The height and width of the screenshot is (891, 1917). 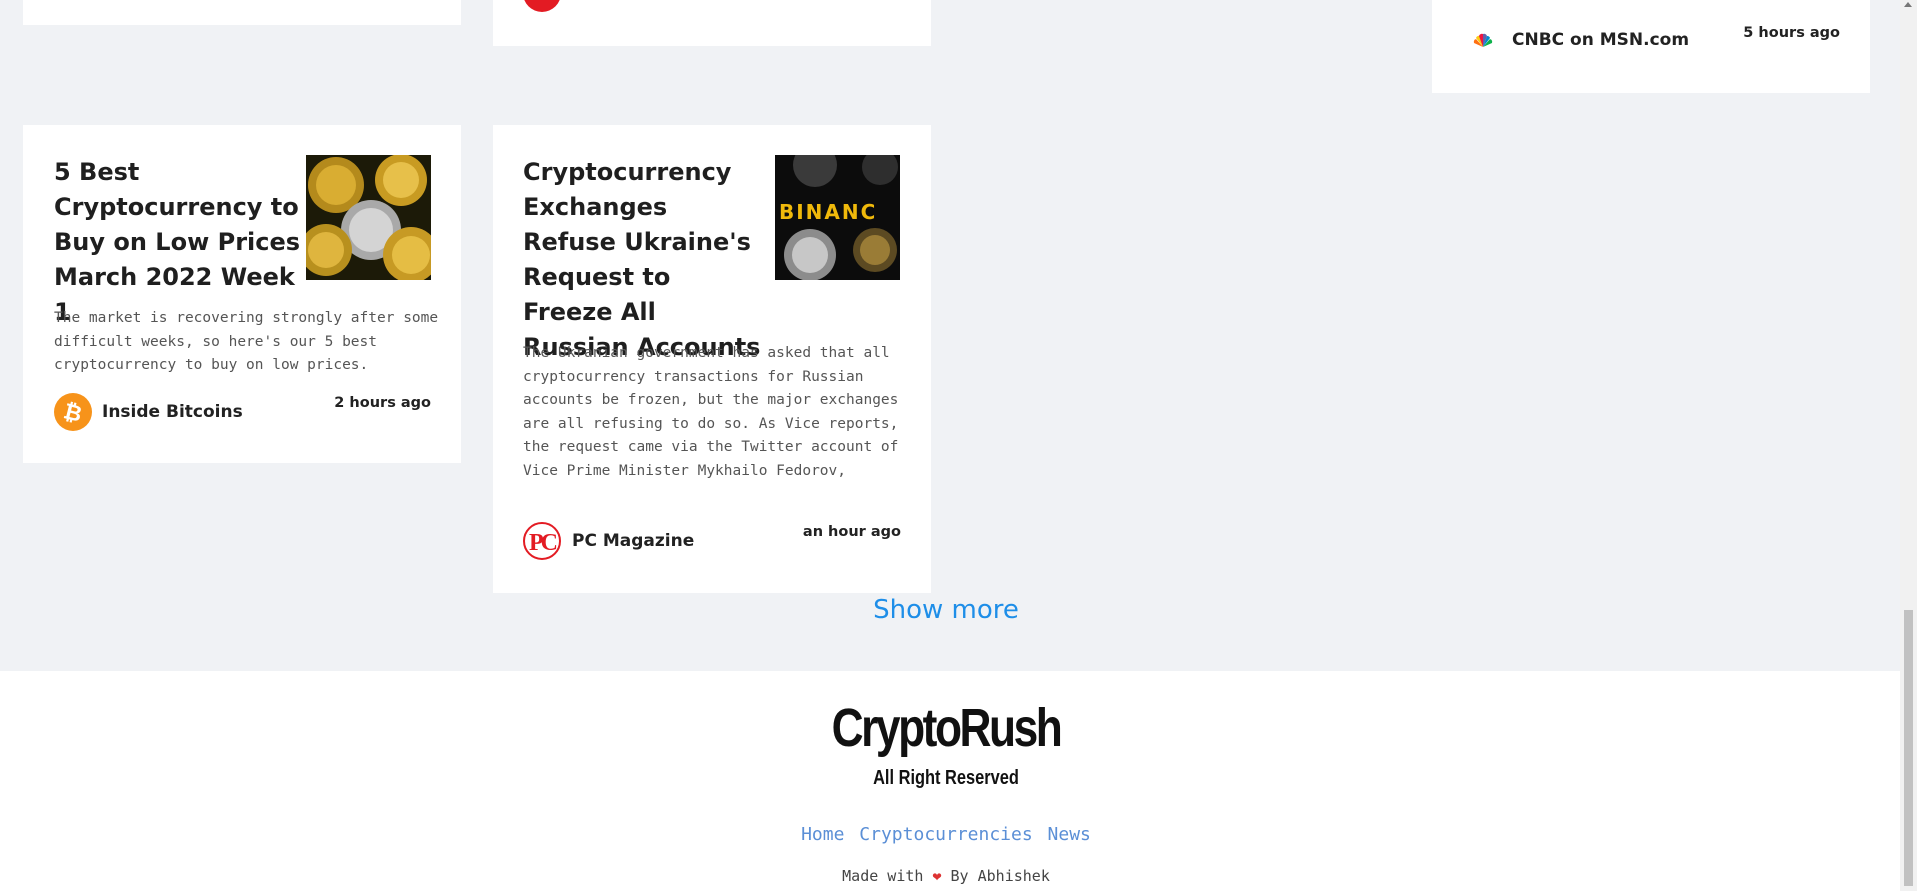 I want to click on credit-suffix: By Abhishek, so click(x=1000, y=876).